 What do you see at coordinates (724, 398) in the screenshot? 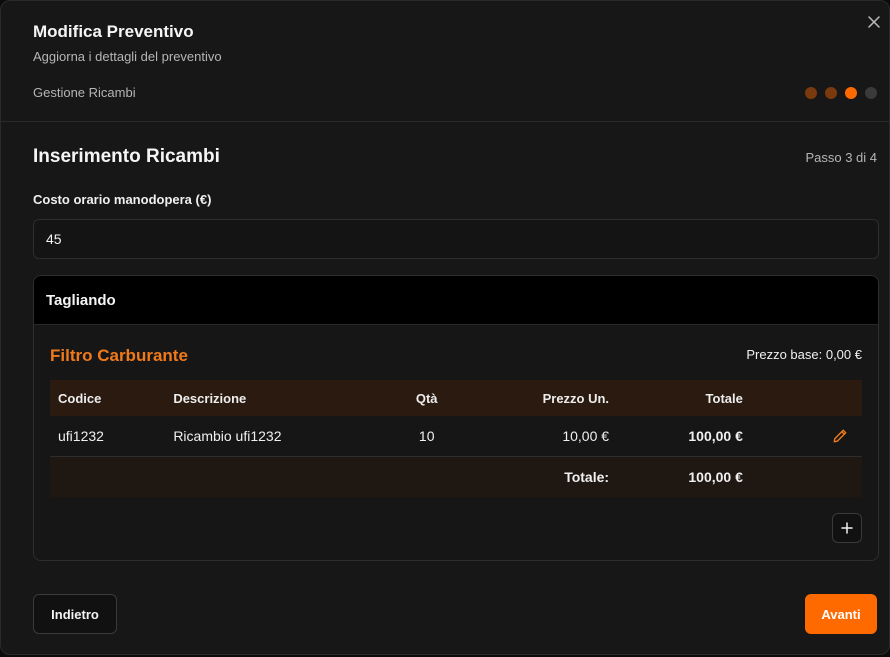
I see `column-header-total: Totale` at bounding box center [724, 398].